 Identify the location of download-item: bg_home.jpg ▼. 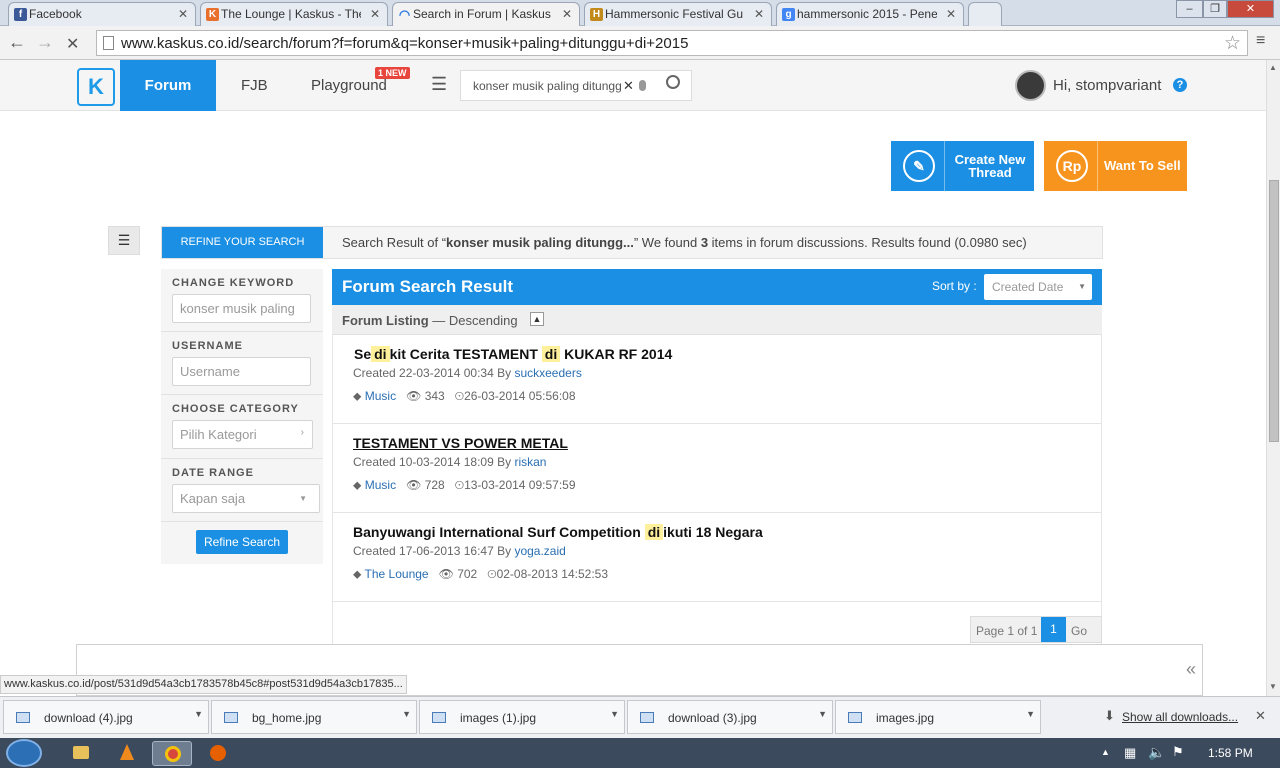
(314, 717).